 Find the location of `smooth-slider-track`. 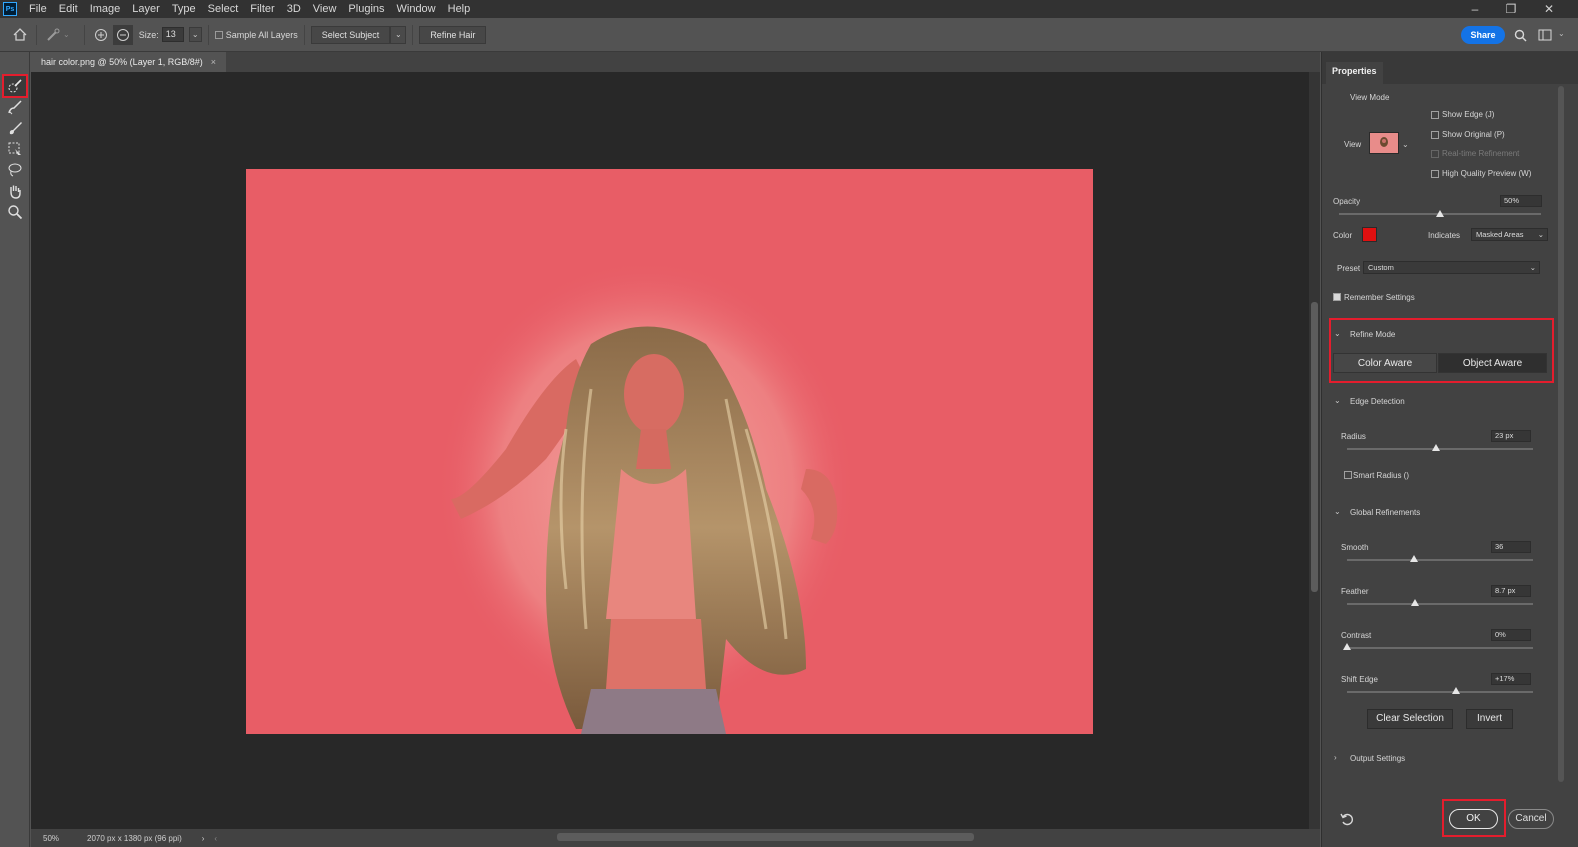

smooth-slider-track is located at coordinates (1440, 560).